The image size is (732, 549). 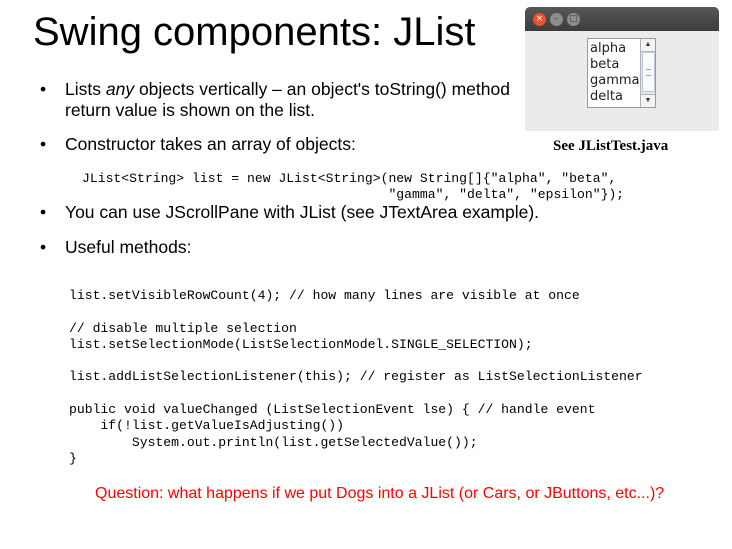 What do you see at coordinates (120, 89) in the screenshot?
I see `bullet-text-emphasis: any` at bounding box center [120, 89].